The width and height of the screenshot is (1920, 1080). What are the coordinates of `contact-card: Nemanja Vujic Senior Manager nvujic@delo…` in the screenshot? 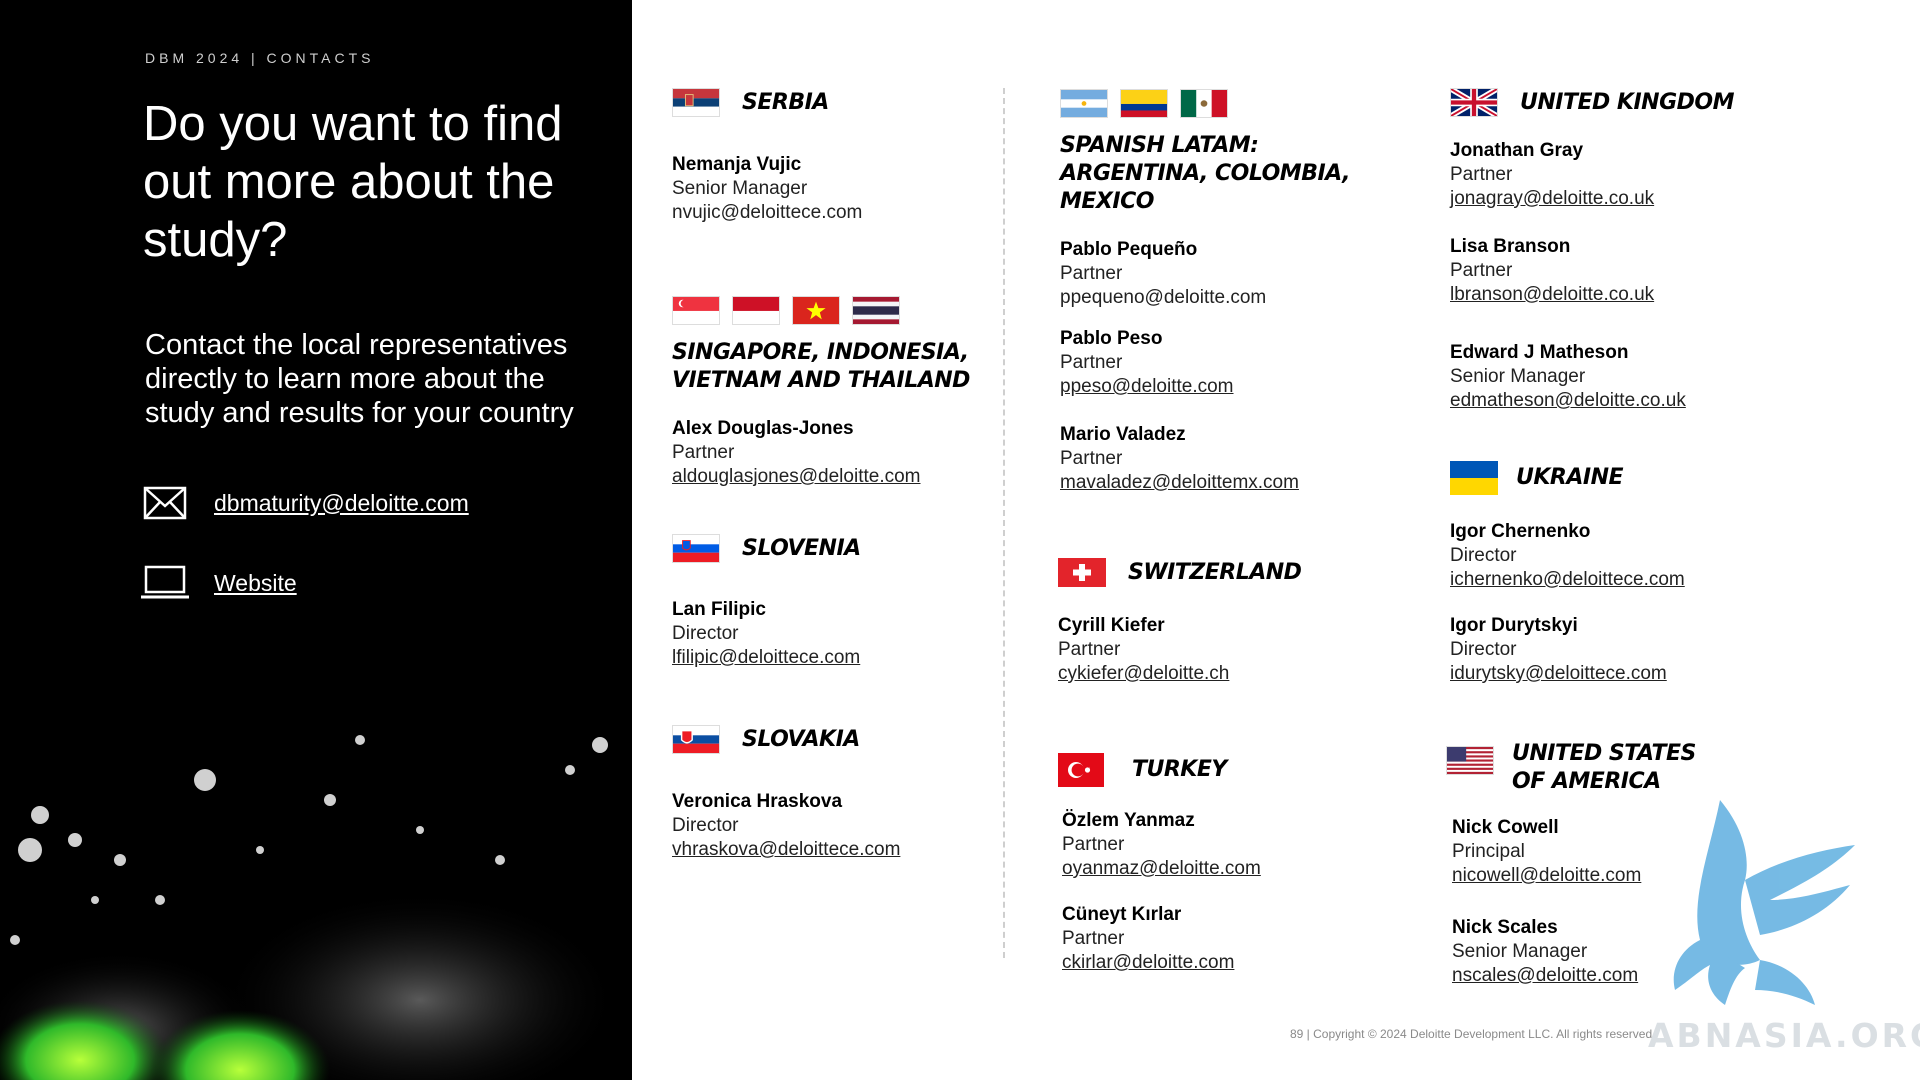 It's located at (822, 189).